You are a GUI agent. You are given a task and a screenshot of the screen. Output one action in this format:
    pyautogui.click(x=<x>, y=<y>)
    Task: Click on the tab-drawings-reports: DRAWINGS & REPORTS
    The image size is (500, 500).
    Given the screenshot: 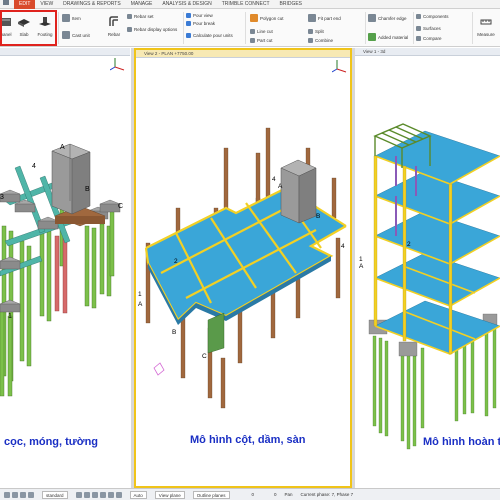 What is the action you would take?
    pyautogui.click(x=92, y=4)
    